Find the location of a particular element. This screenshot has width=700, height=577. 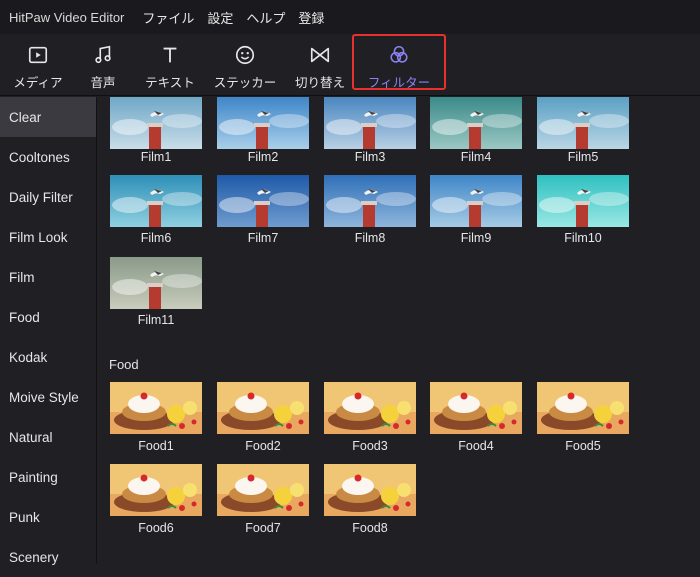

app-title: HitPaw Video Editor is located at coordinates (67, 17).